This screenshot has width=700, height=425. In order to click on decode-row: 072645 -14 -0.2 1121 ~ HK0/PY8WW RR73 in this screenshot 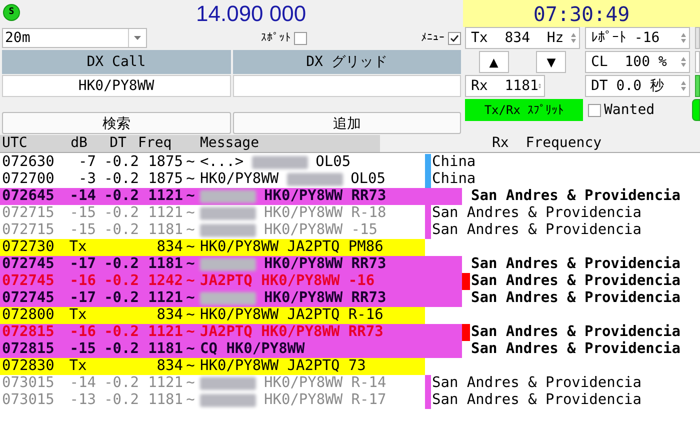, I will do `click(212, 196)`.